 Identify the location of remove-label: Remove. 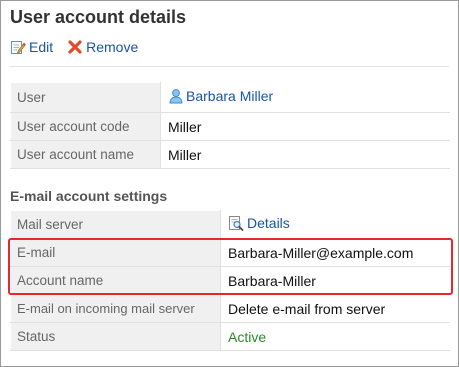
(112, 47).